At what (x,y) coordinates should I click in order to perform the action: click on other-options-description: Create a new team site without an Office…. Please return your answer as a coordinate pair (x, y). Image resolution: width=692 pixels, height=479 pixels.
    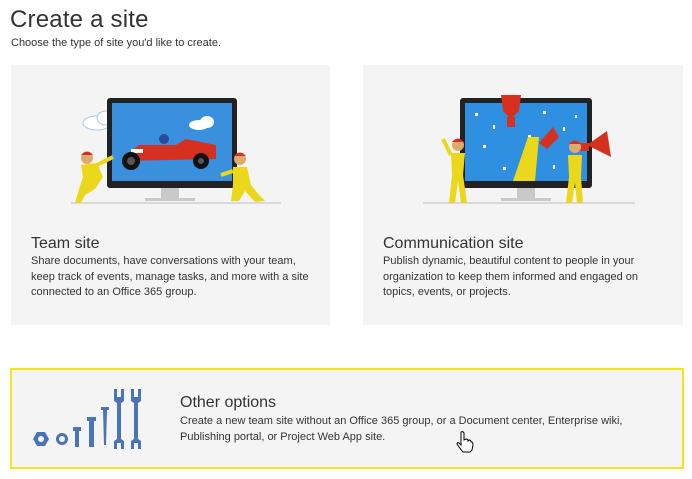
    Looking at the image, I should click on (401, 429).